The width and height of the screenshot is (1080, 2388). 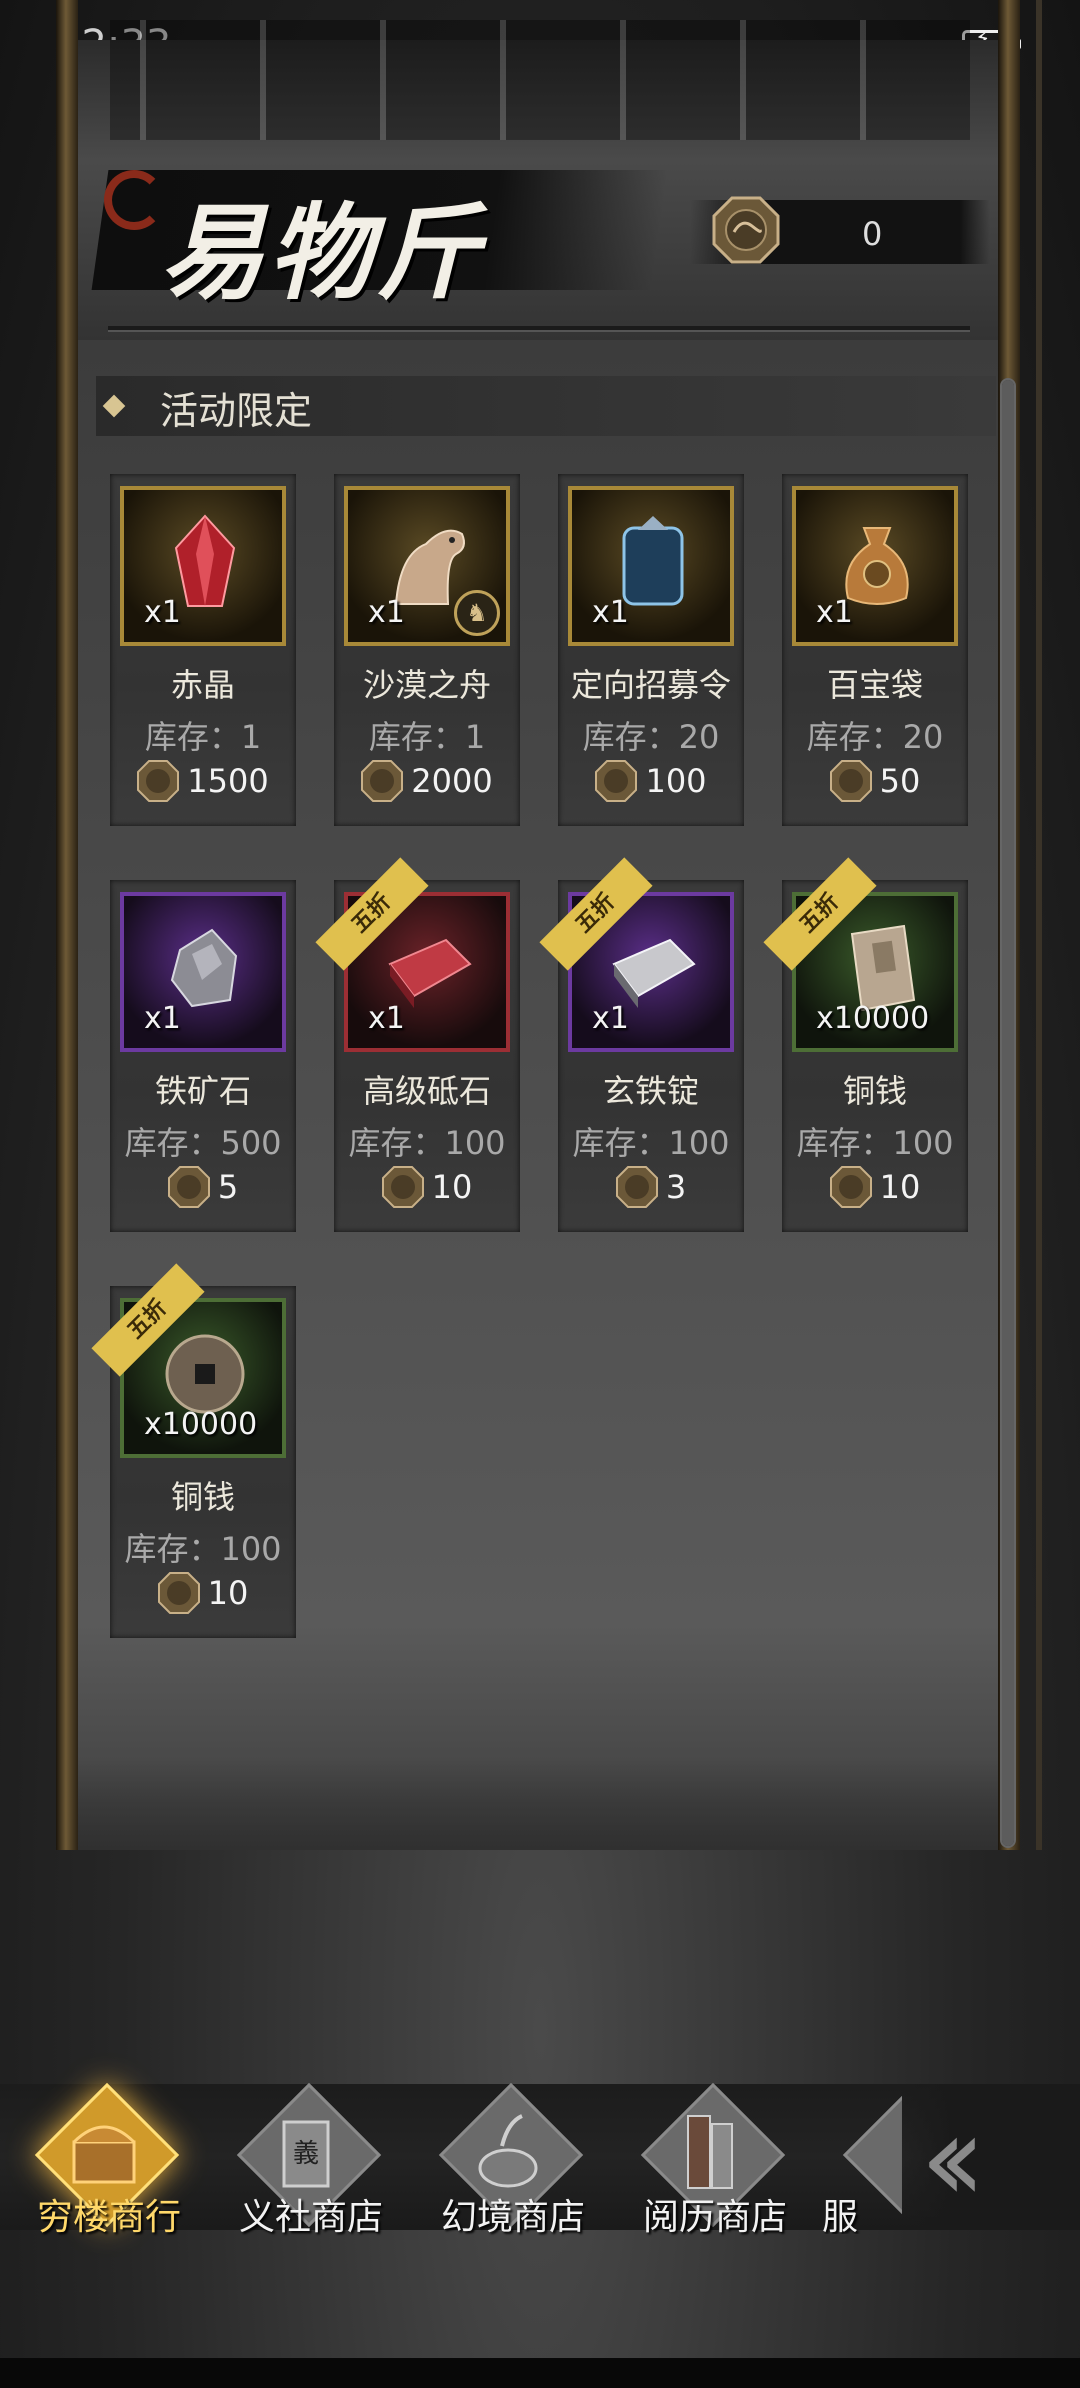 What do you see at coordinates (508, 2151) in the screenshot?
I see `incense-burner-icon` at bounding box center [508, 2151].